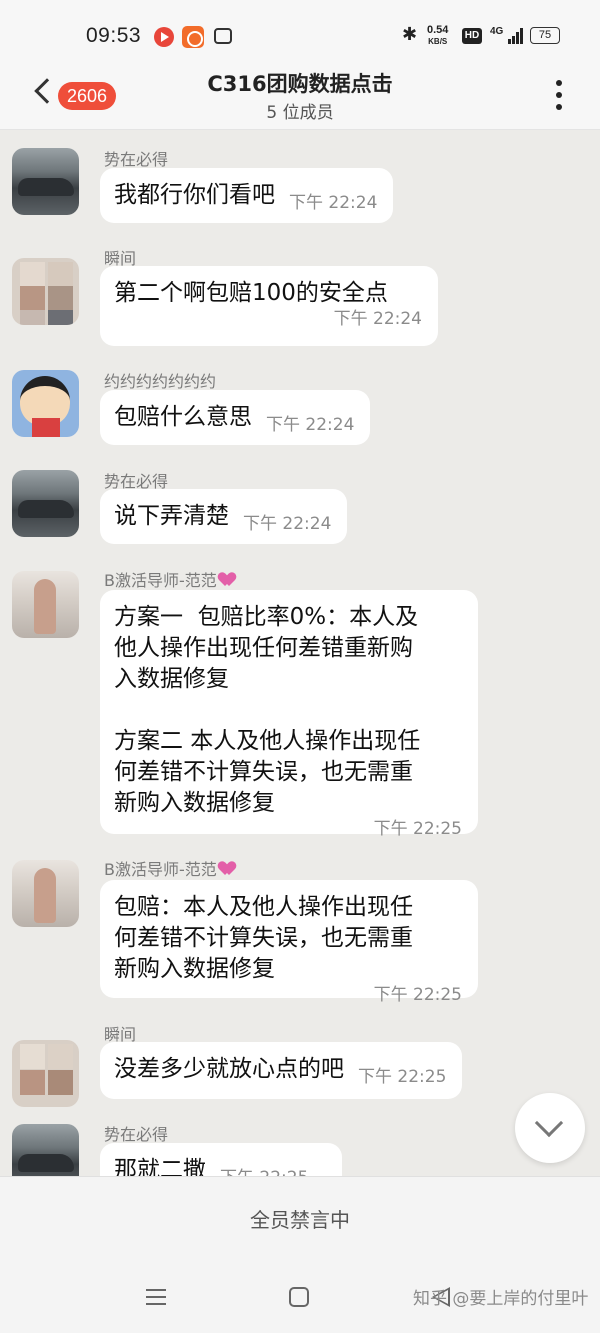  I want to click on message-bubble: 那就二撒 下午 22:25, so click(221, 1159).